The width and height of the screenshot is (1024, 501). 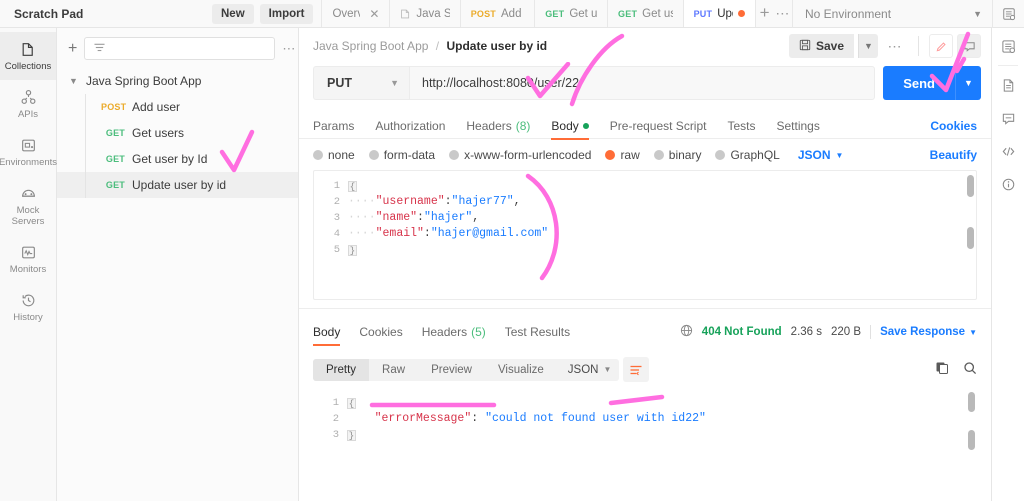 What do you see at coordinates (370, 46) in the screenshot?
I see `breadcrumb-collection: Java Spring Boot App` at bounding box center [370, 46].